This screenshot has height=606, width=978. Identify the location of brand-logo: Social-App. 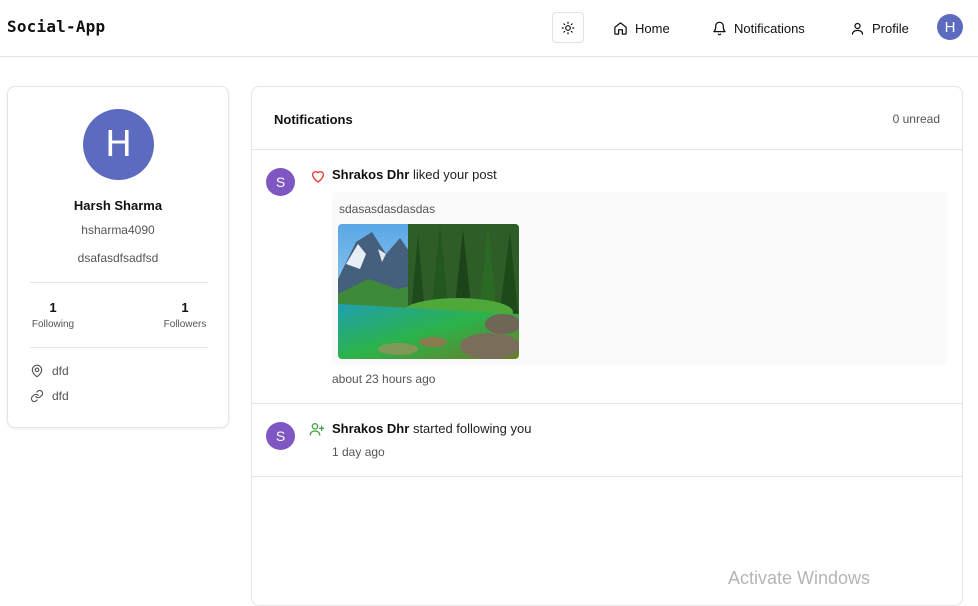
(56, 26).